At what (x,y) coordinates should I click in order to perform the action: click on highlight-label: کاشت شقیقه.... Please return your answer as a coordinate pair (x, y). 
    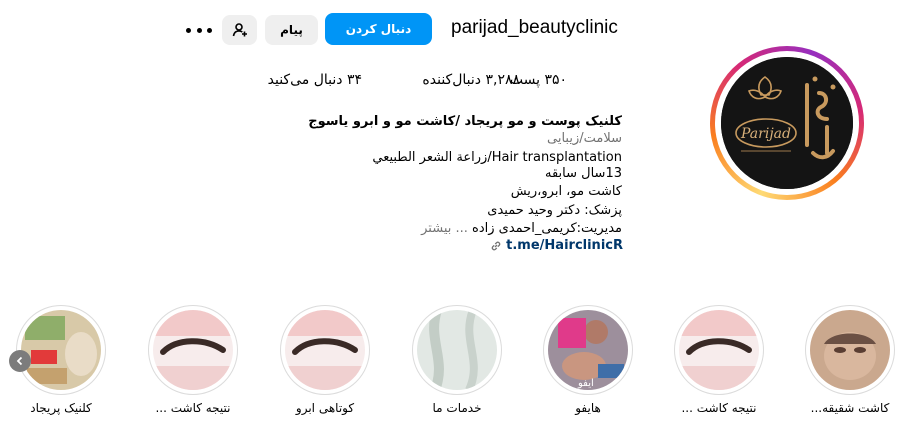
    Looking at the image, I should click on (850, 408).